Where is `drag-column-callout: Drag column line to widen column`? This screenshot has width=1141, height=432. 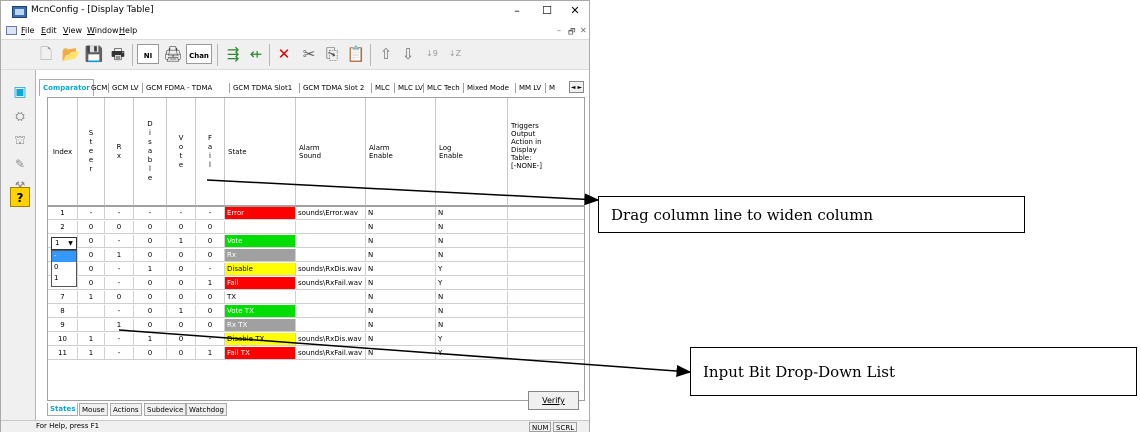 drag-column-callout: Drag column line to widen column is located at coordinates (811, 214).